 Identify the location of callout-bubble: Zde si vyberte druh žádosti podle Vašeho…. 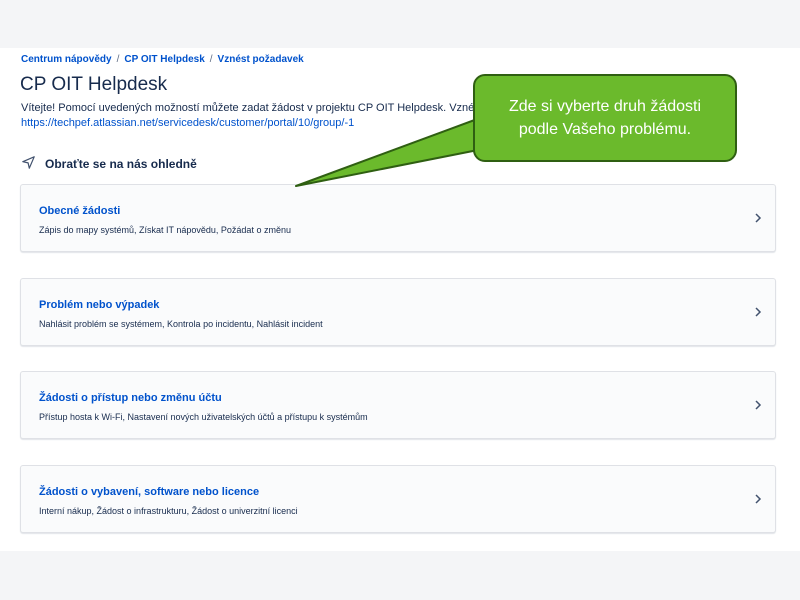
(605, 118).